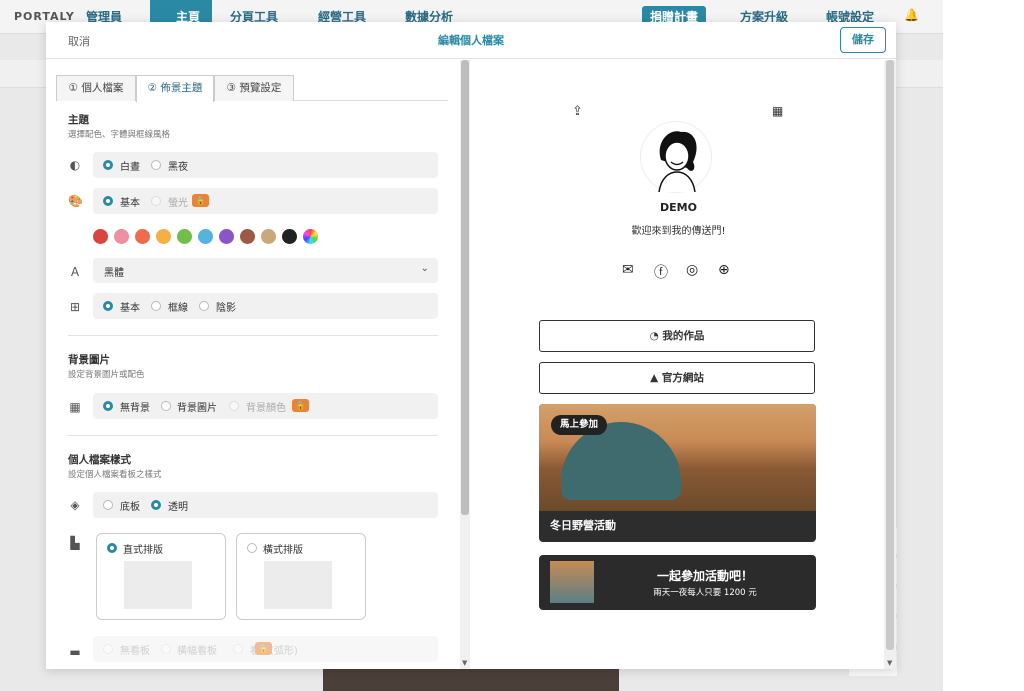 This screenshot has height=691, width=1024. Describe the element at coordinates (863, 40) in the screenshot. I see `save-button: 儲存` at that location.